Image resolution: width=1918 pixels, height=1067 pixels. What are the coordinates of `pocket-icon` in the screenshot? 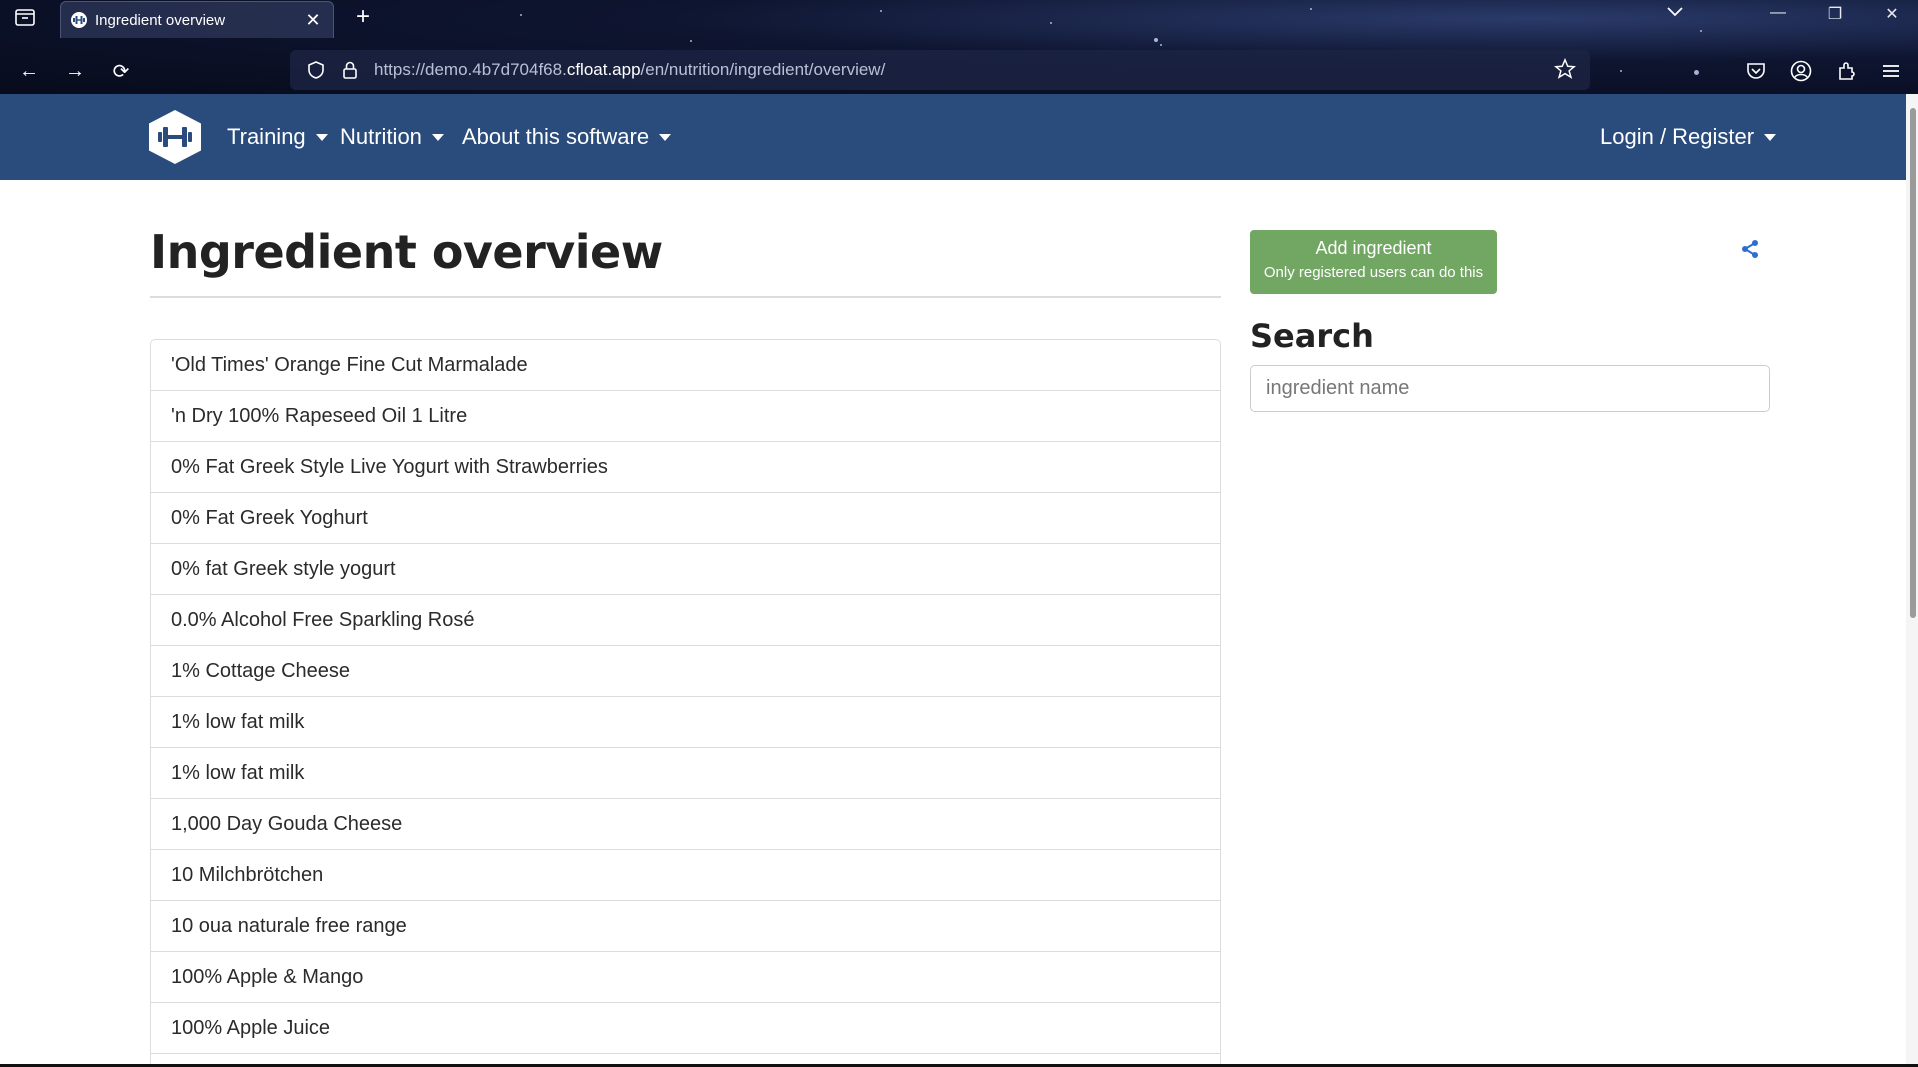 It's located at (1756, 71).